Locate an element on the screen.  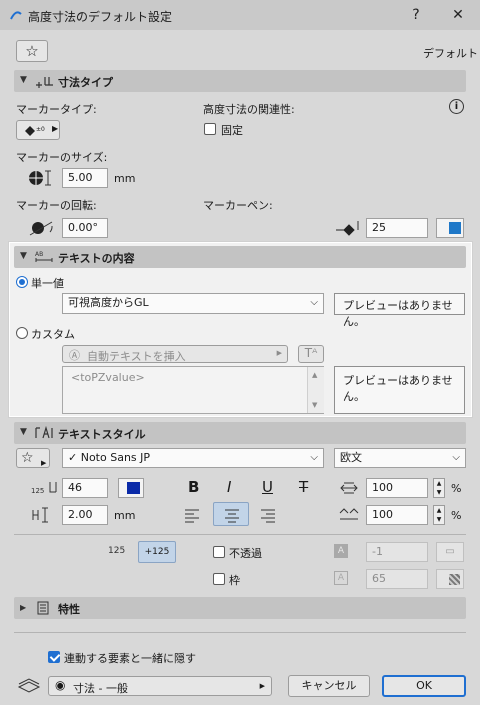
frame-pen-input: 65 is located at coordinates (397, 579).